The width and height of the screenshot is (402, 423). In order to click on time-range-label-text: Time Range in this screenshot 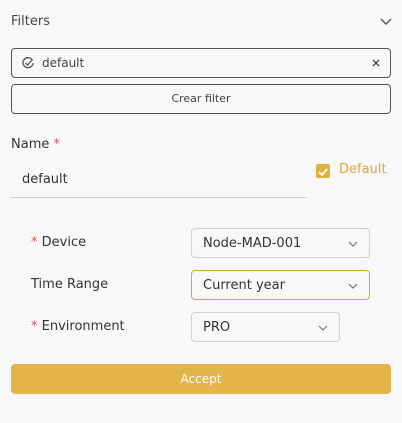, I will do `click(70, 284)`.